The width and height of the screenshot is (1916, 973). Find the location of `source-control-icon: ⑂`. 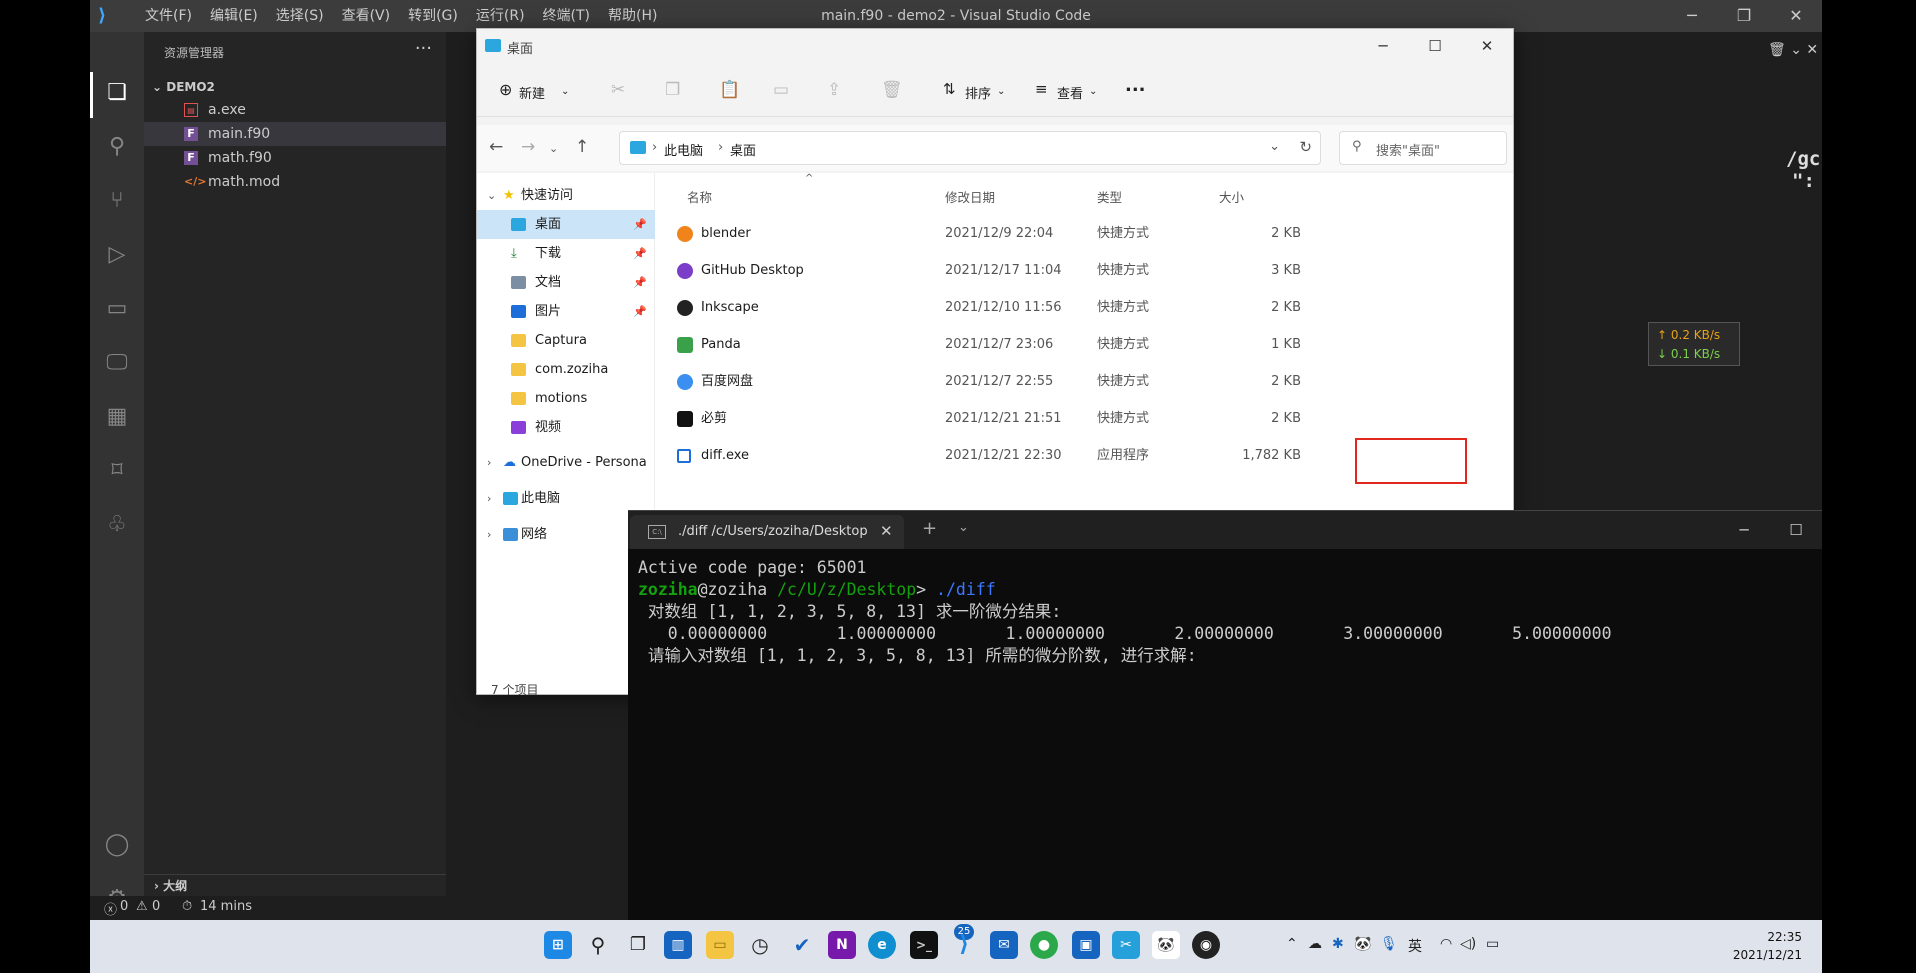

source-control-icon: ⑂ is located at coordinates (117, 201).